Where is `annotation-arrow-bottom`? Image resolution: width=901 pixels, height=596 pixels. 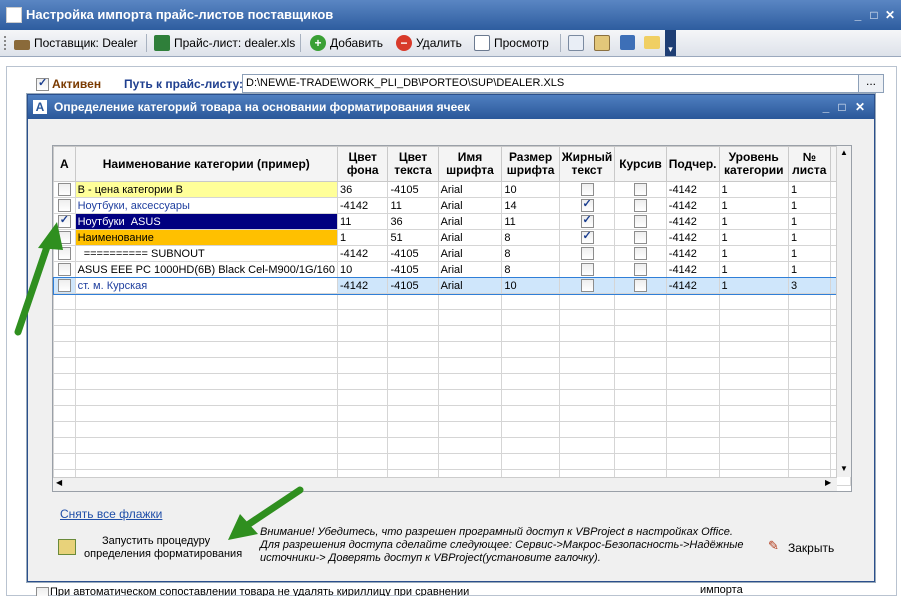
annotation-arrow-bottom is located at coordinates (266, 513).